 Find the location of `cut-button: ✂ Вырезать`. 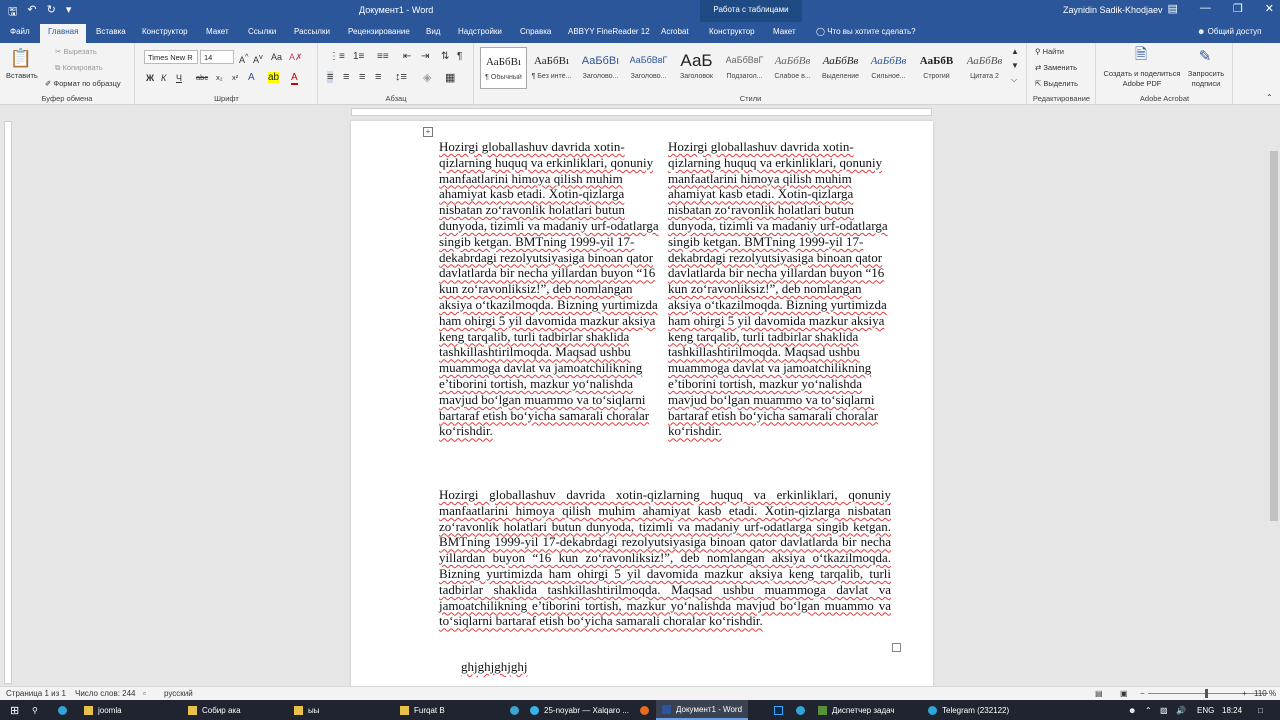

cut-button: ✂ Вырезать is located at coordinates (76, 51).